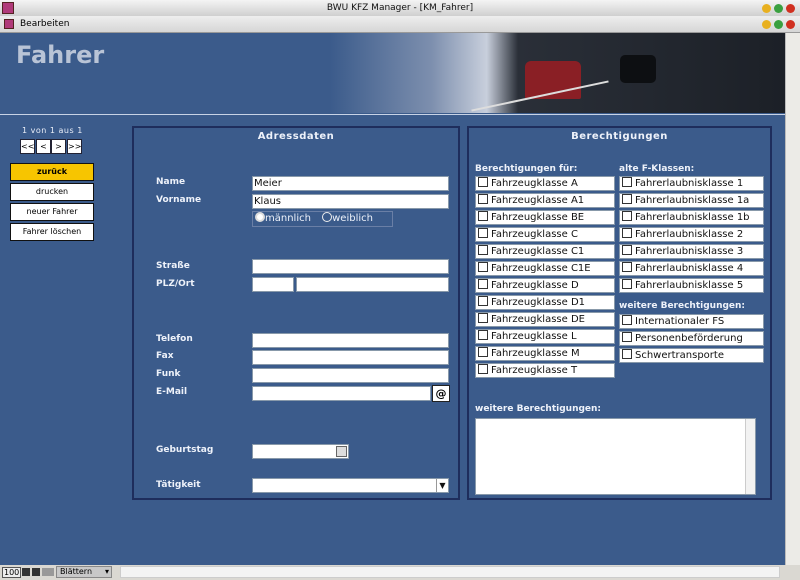  What do you see at coordinates (545, 268) in the screenshot?
I see `fahrzeugklasse-checkbox: Fahrzeugklasse C1E` at bounding box center [545, 268].